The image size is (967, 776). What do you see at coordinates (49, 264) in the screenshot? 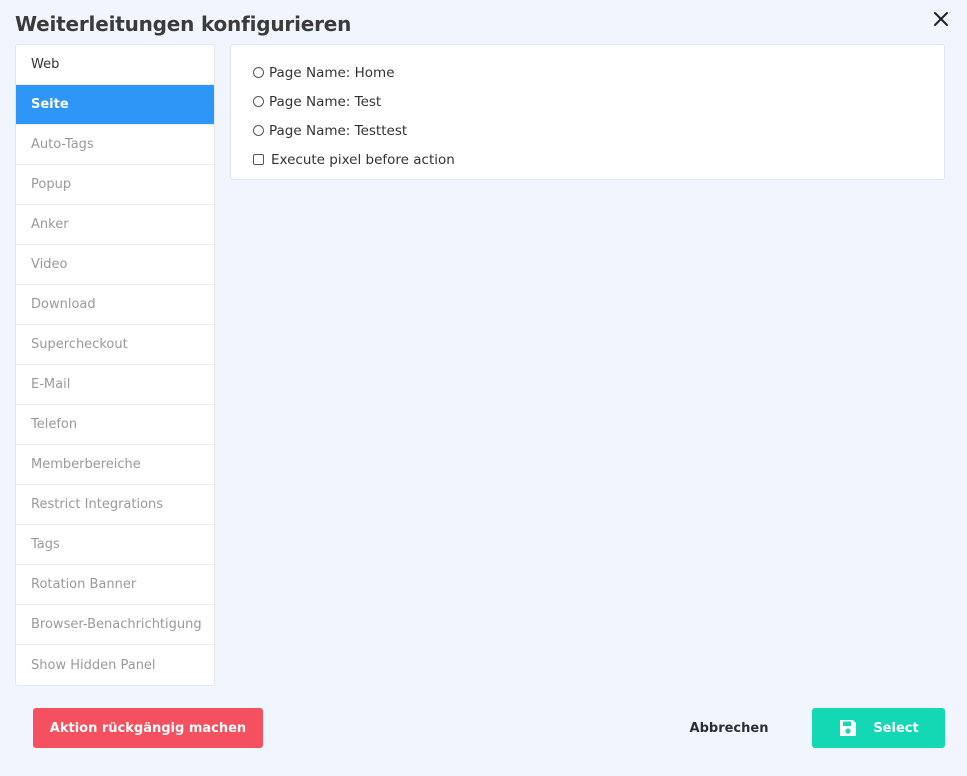
I see `sidebar-item-label: Video` at bounding box center [49, 264].